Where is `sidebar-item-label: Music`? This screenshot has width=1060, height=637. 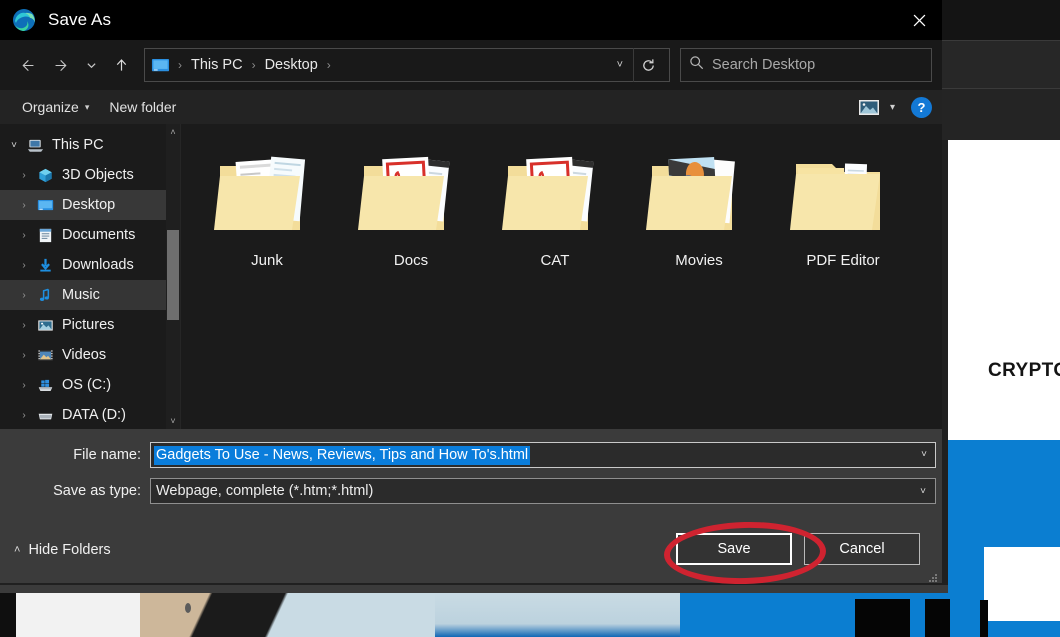
sidebar-item-label: Music is located at coordinates (81, 295).